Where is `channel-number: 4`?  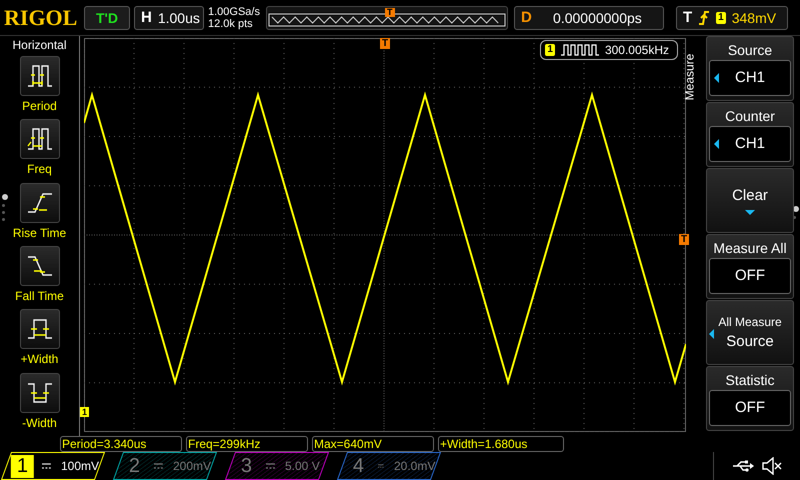
channel-number: 4 is located at coordinates (359, 466).